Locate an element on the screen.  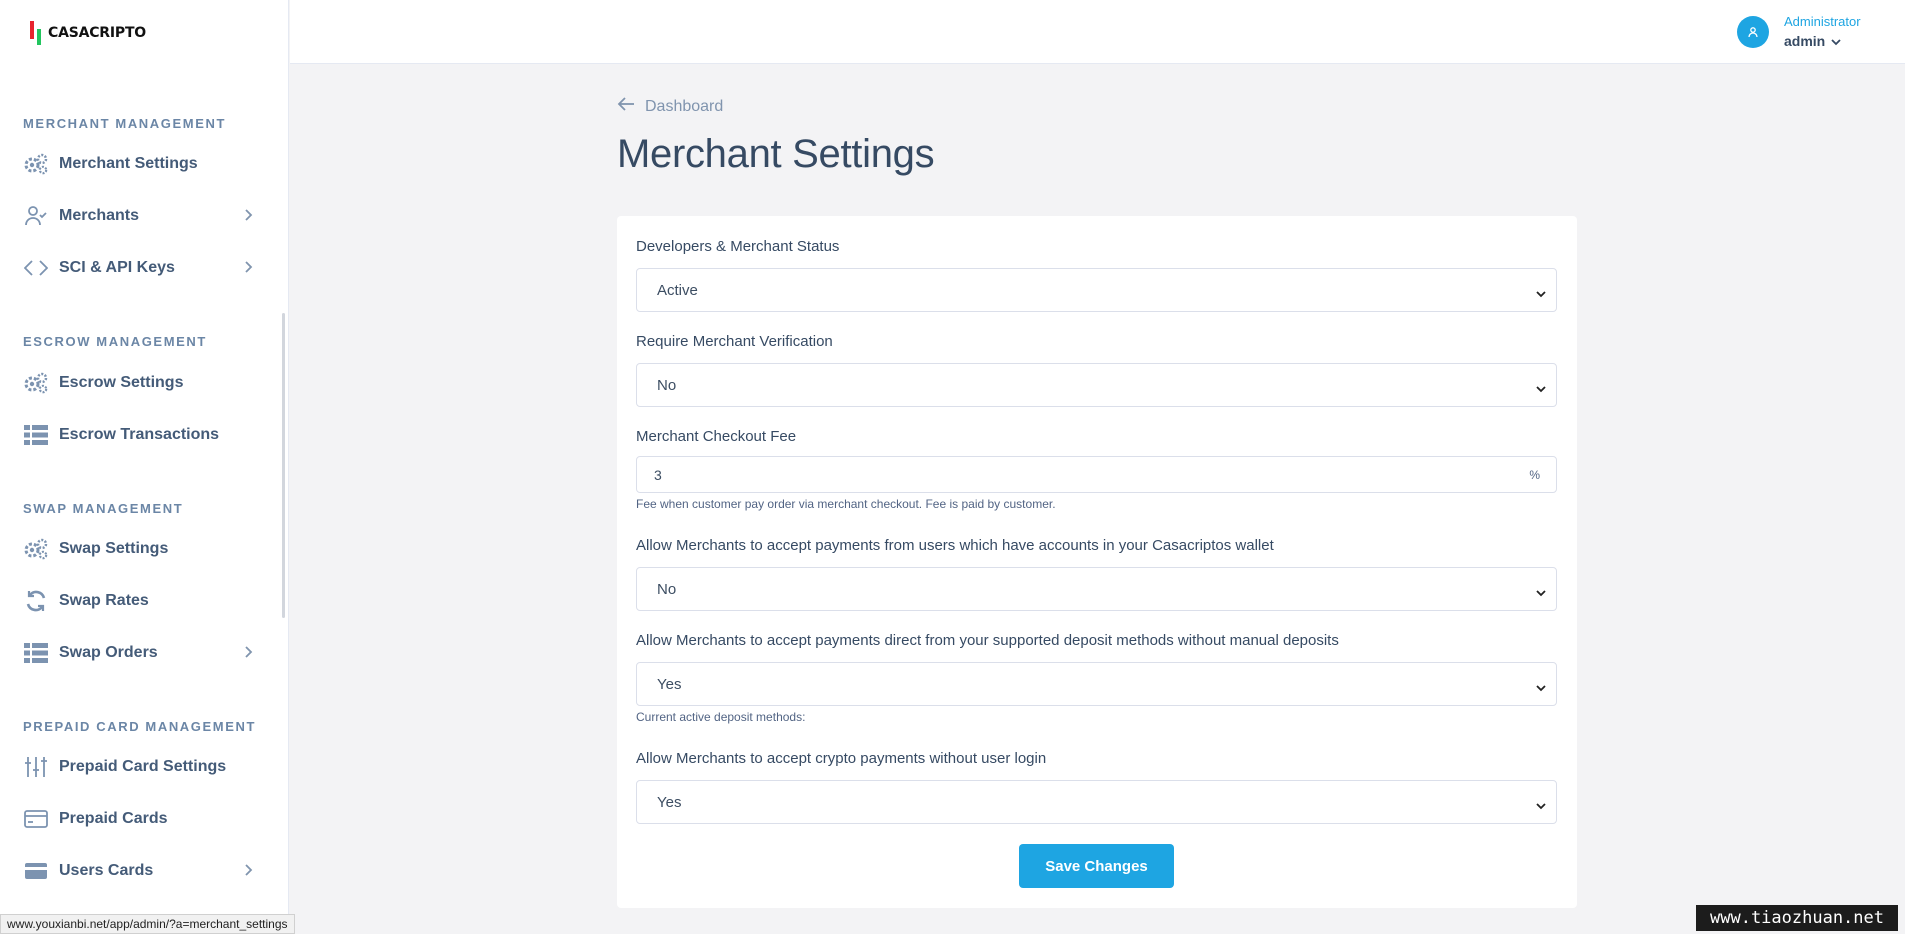
sidebar-scrollbar is located at coordinates (283, 465).